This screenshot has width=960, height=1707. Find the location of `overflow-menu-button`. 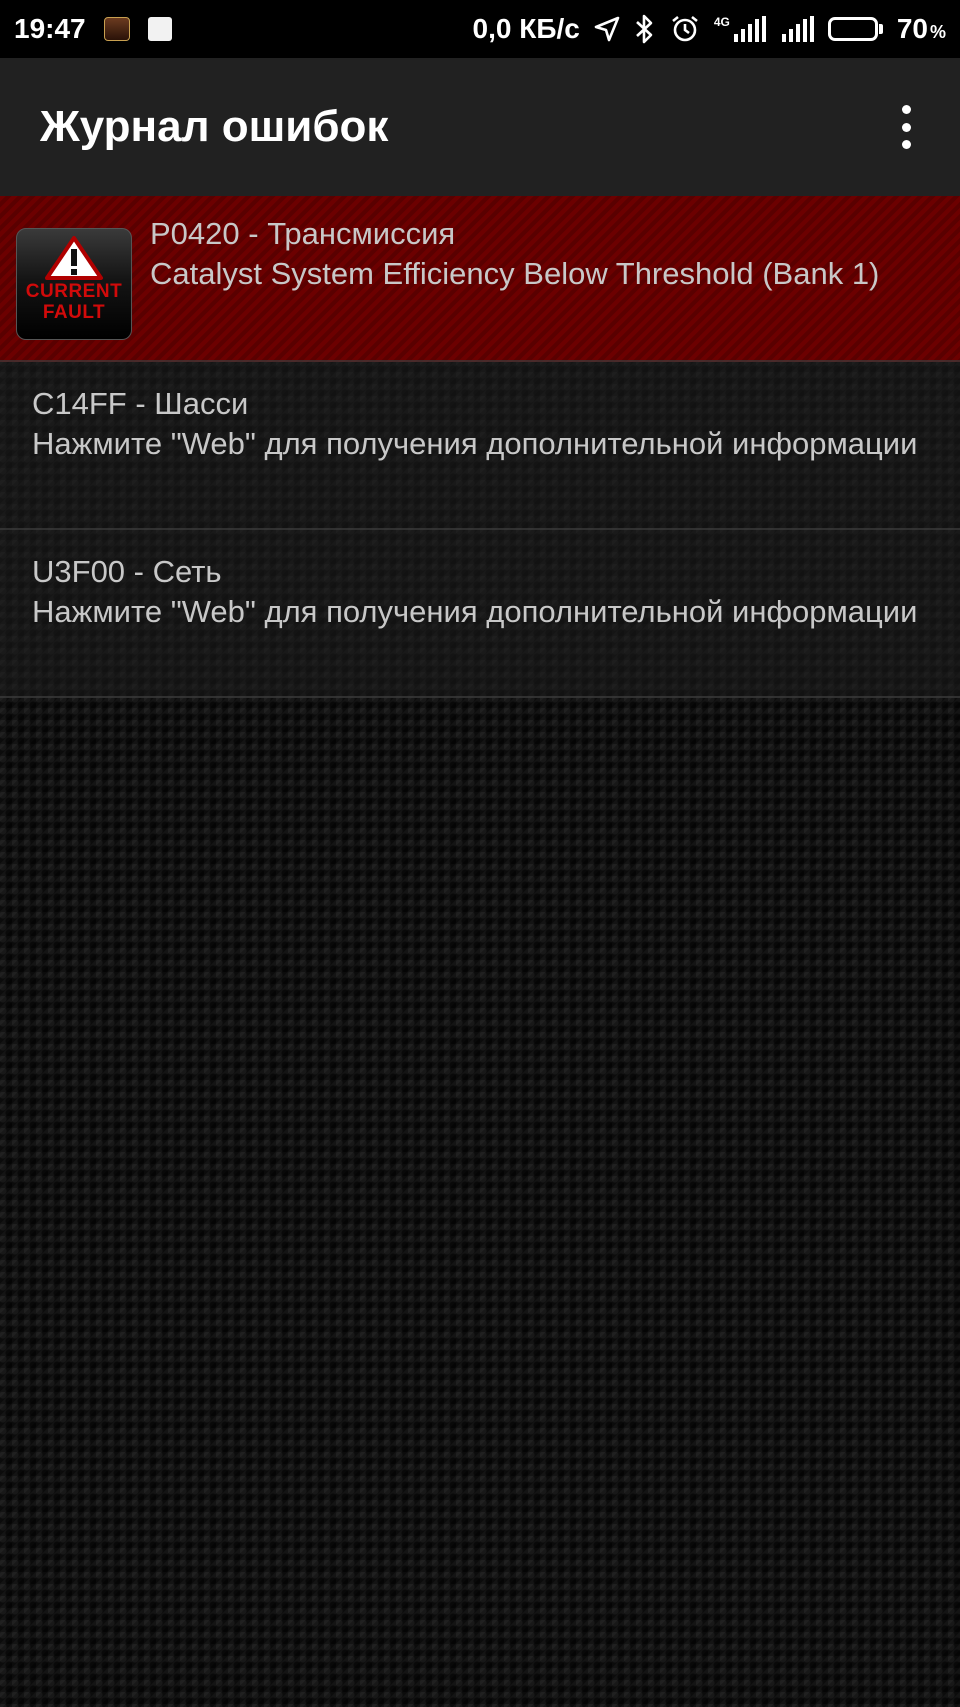

overflow-menu-button is located at coordinates (906, 127).